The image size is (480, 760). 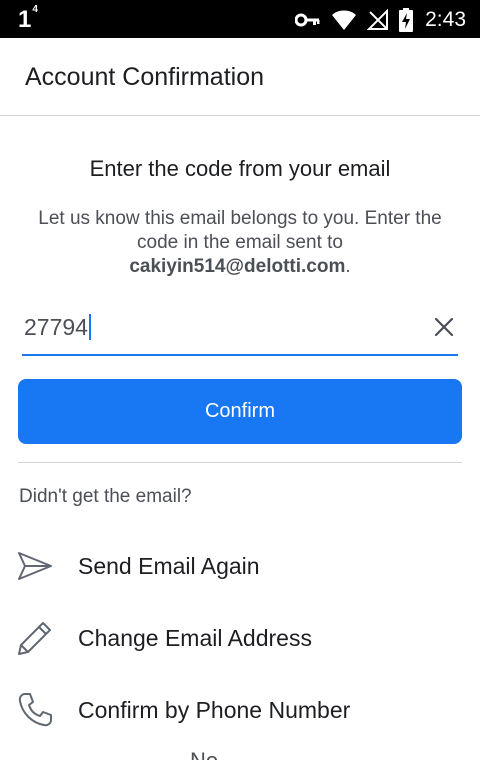 What do you see at coordinates (240, 331) in the screenshot?
I see `confirmation-code-input: 27794` at bounding box center [240, 331].